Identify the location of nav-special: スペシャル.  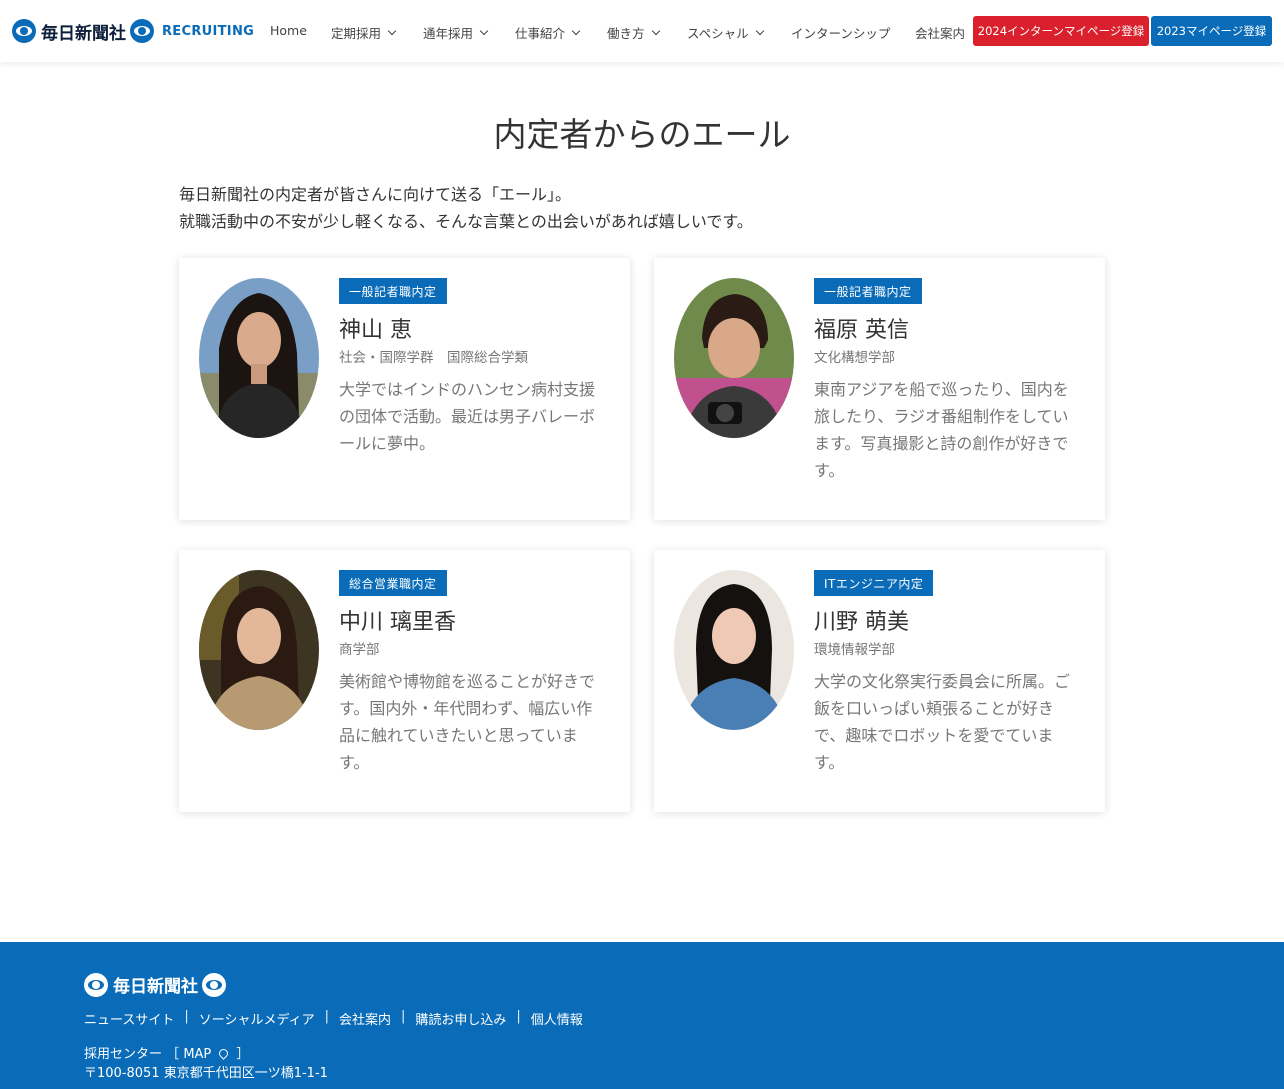
(725, 32).